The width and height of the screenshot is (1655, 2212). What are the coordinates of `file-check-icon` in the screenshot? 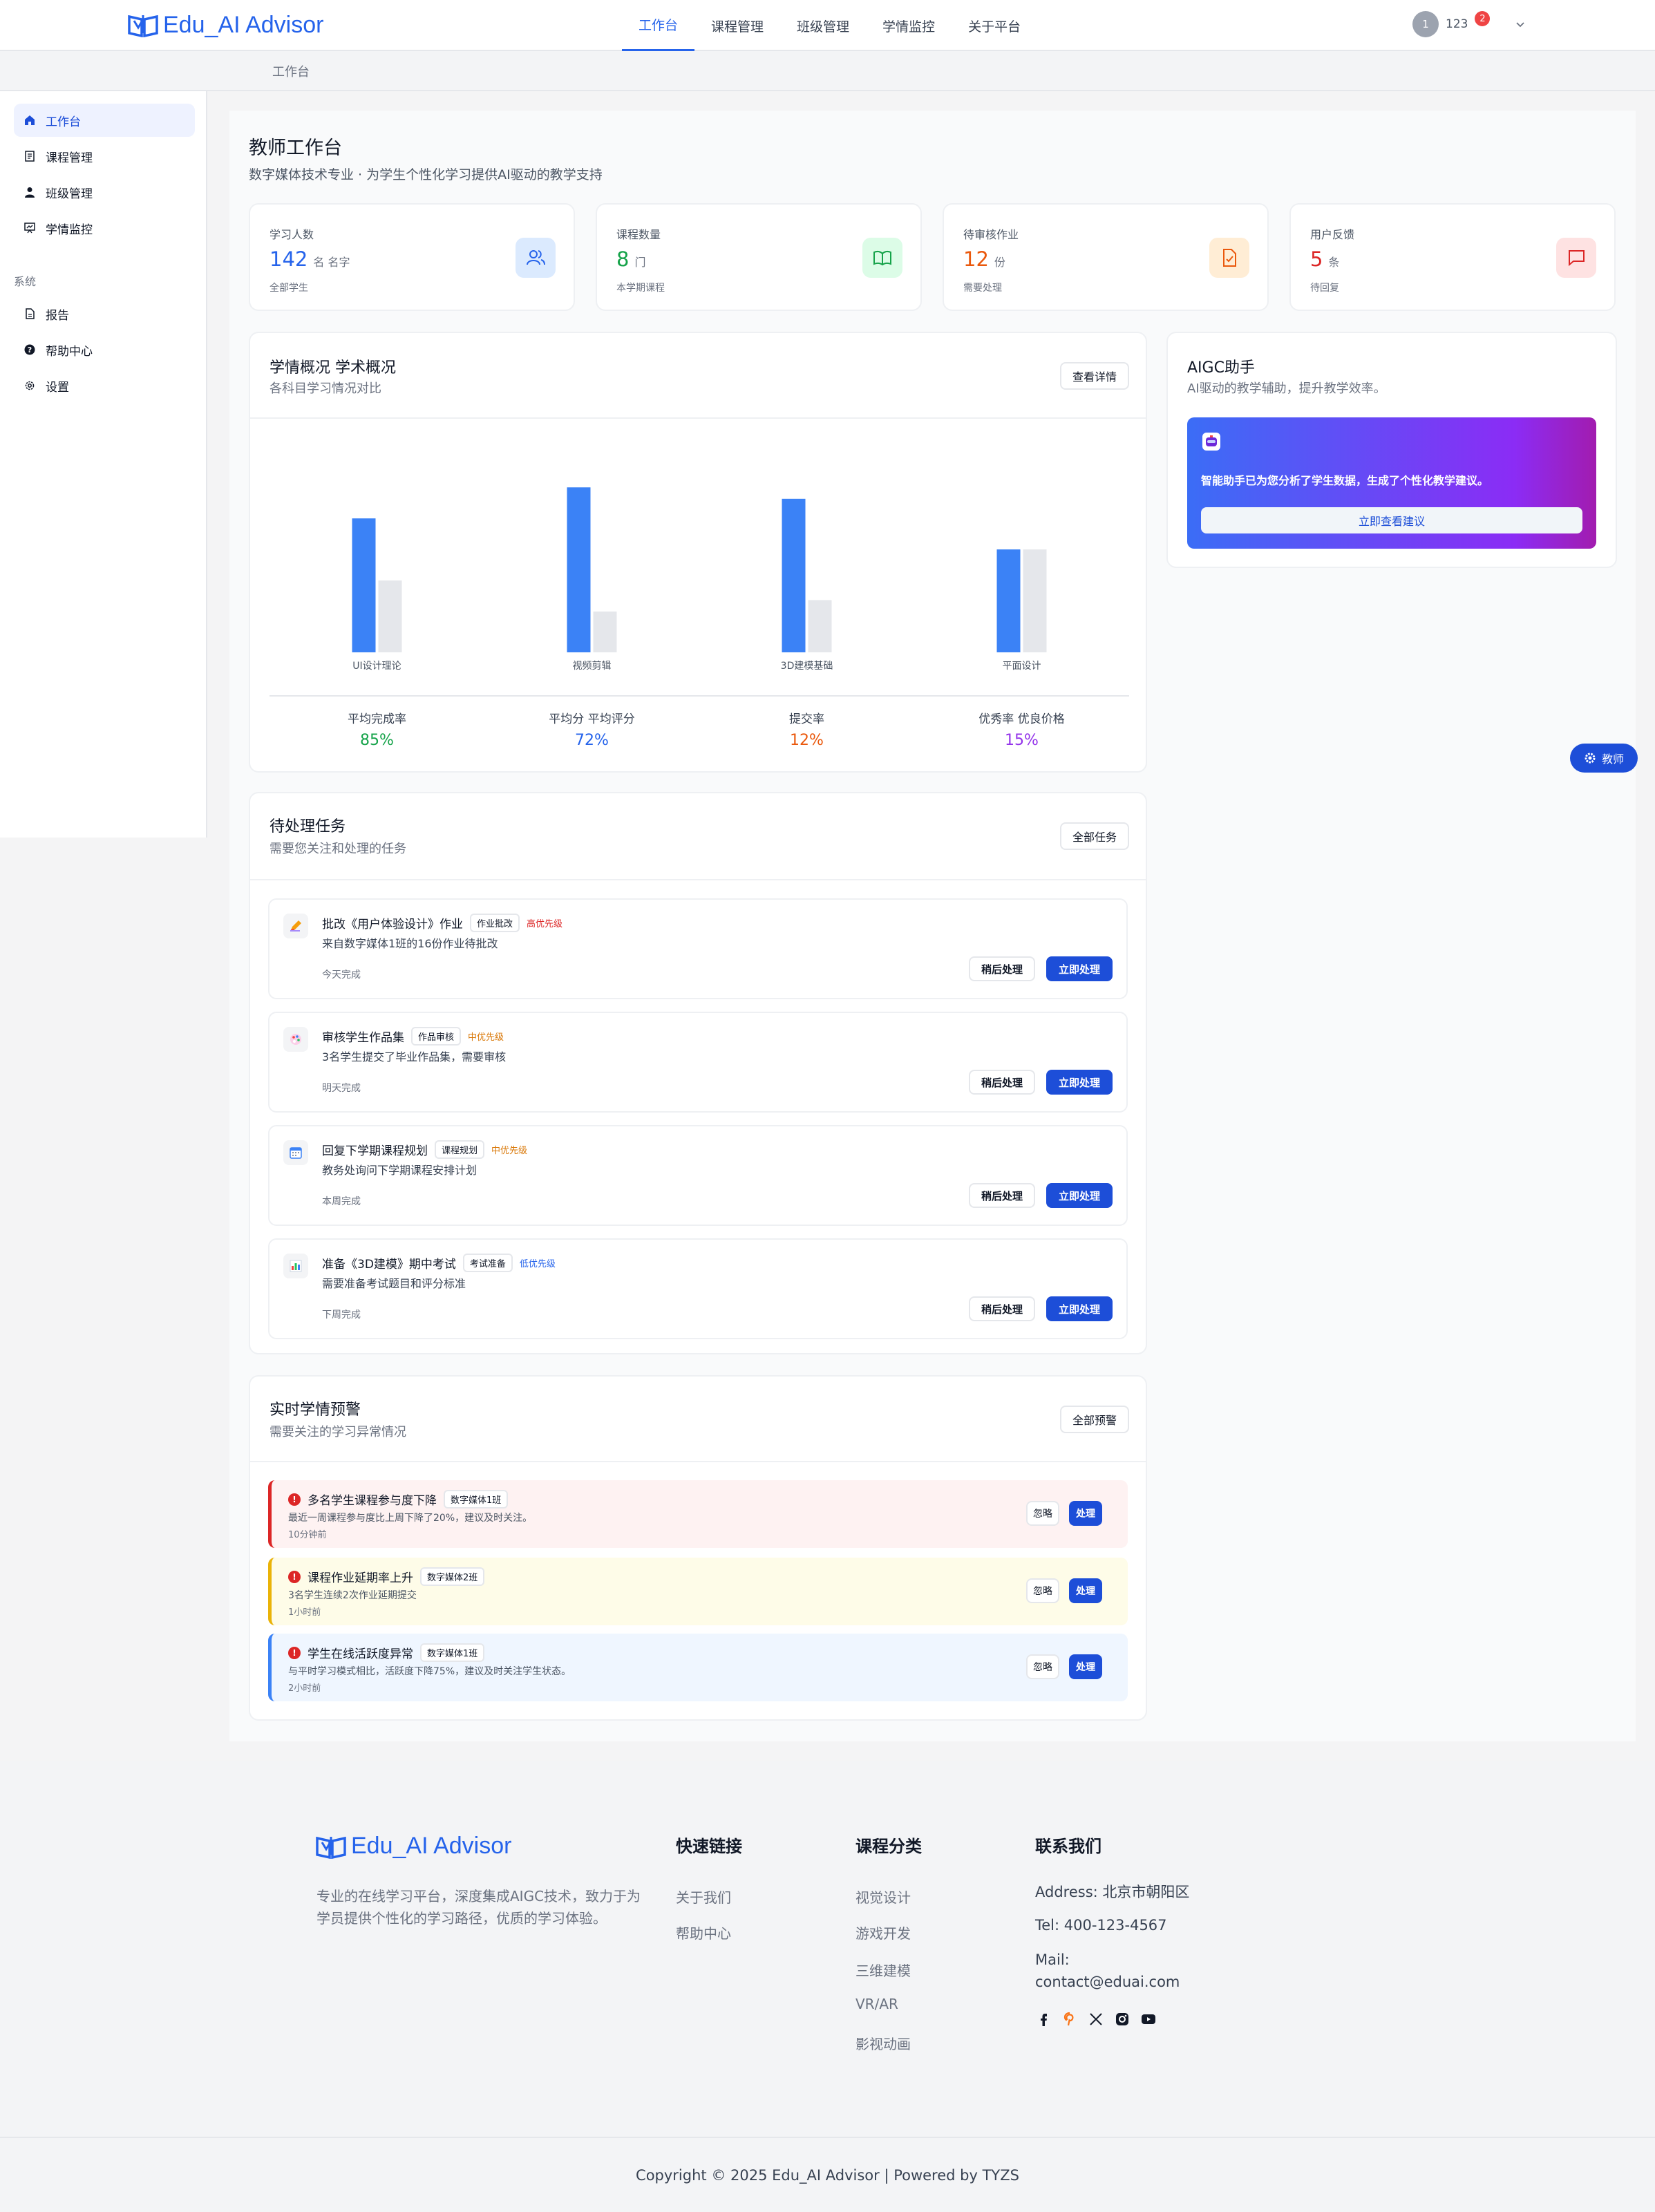 It's located at (1229, 258).